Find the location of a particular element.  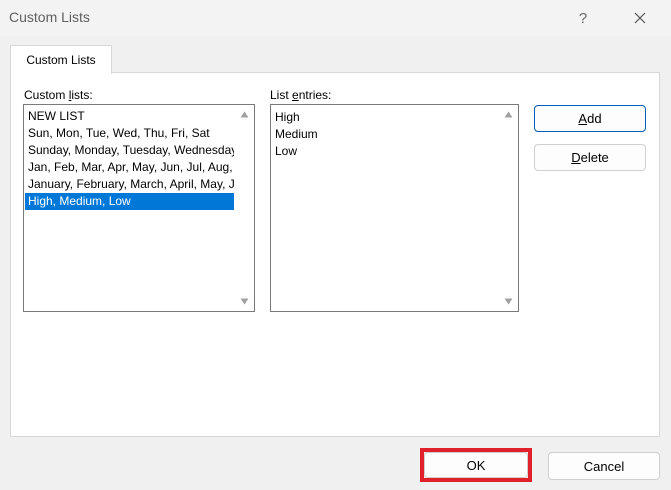

tab-label: Custom Lists is located at coordinates (61, 60).